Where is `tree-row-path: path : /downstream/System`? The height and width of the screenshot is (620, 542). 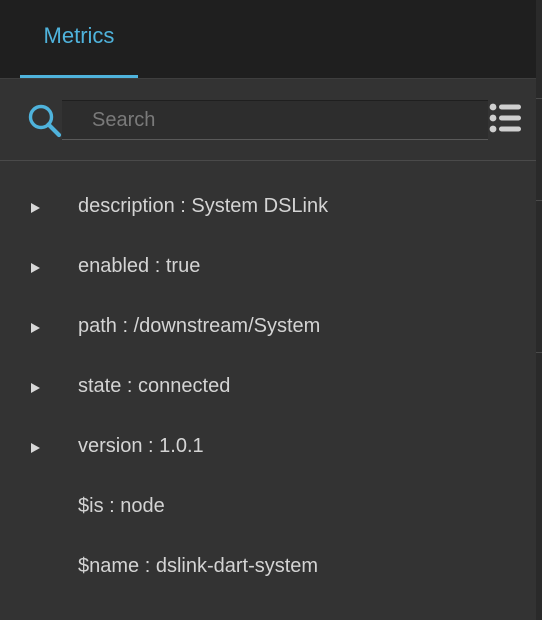 tree-row-path: path : /downstream/System is located at coordinates (268, 327).